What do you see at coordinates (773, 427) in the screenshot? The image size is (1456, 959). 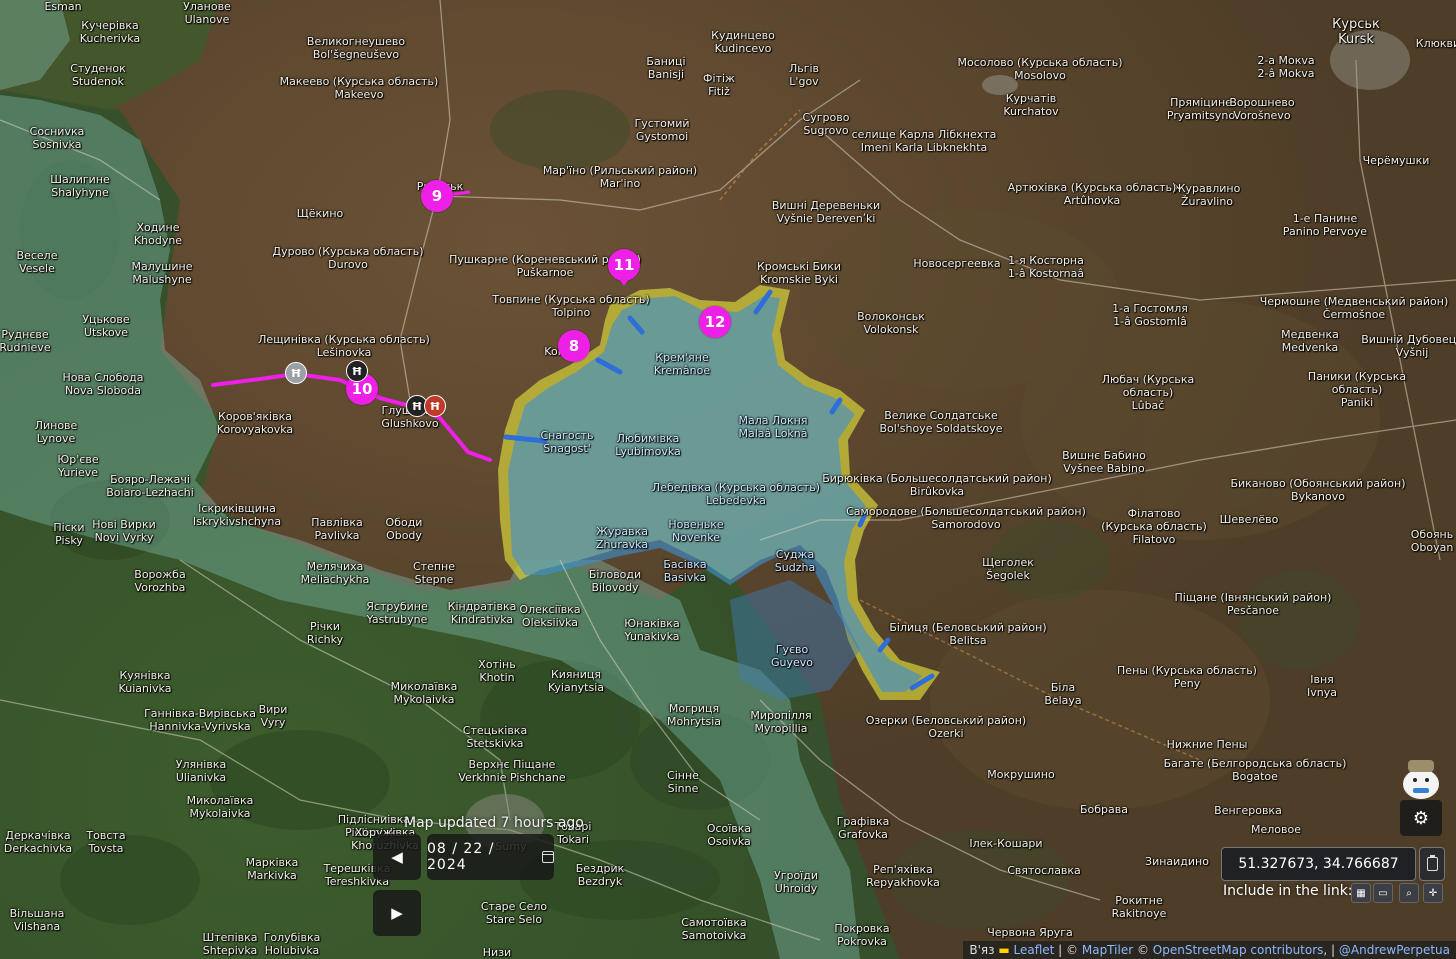 I see `place-label: Мала Локня Malaâ Loknâ` at bounding box center [773, 427].